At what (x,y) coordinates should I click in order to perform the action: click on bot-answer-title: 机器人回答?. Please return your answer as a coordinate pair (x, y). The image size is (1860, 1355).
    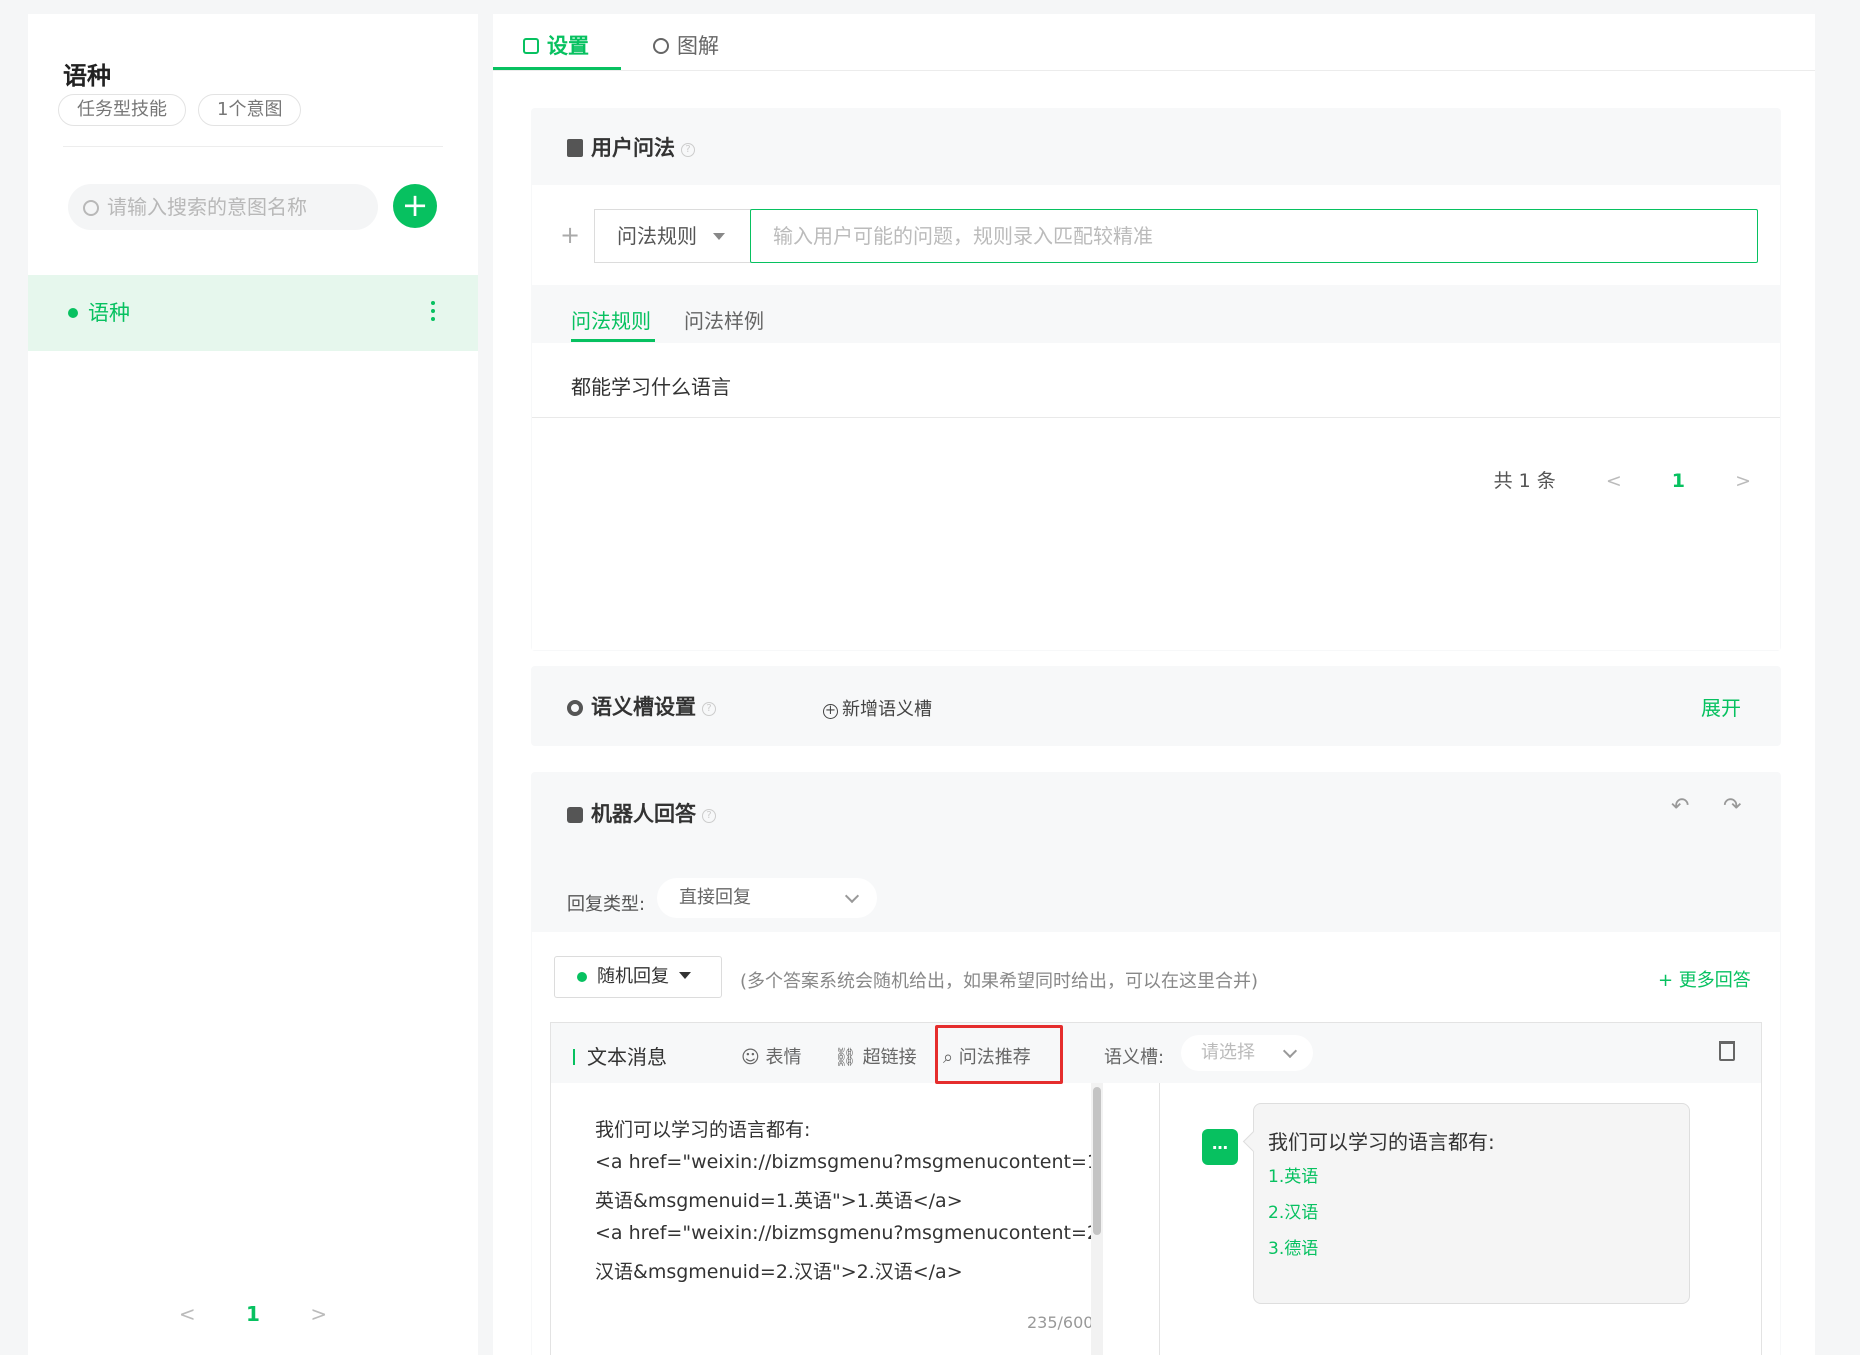
    Looking at the image, I should click on (641, 813).